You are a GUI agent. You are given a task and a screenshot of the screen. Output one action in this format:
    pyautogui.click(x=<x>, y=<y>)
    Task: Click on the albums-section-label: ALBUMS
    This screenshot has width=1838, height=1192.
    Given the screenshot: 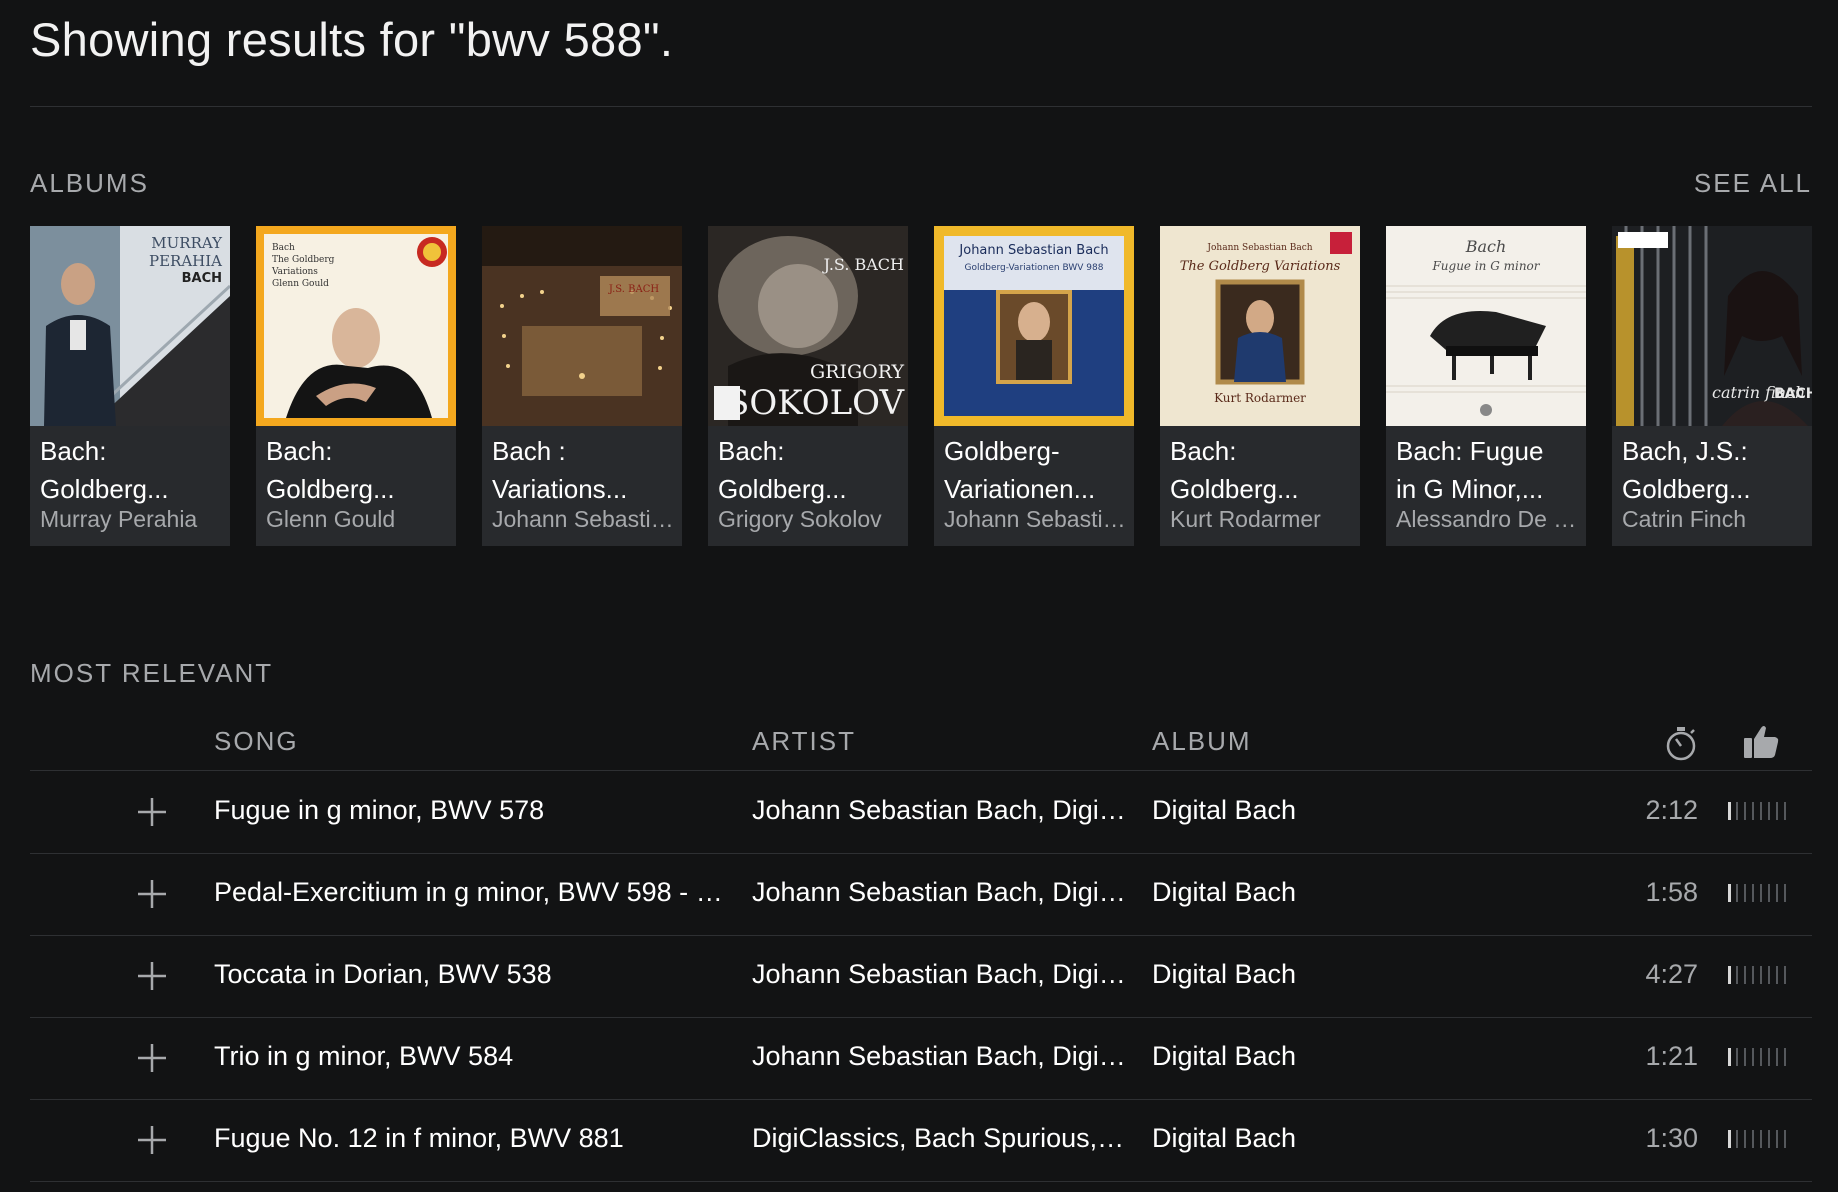 What is the action you would take?
    pyautogui.click(x=89, y=183)
    